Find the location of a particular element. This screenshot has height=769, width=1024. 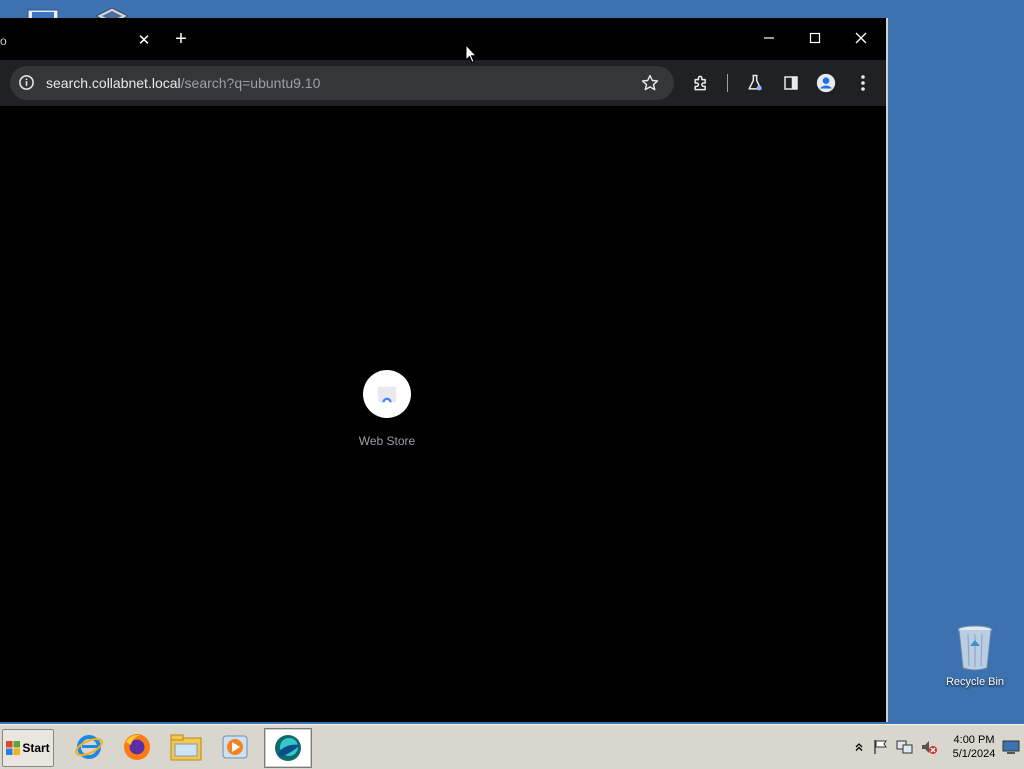

mouse-cursor-icon is located at coordinates (471, 56).